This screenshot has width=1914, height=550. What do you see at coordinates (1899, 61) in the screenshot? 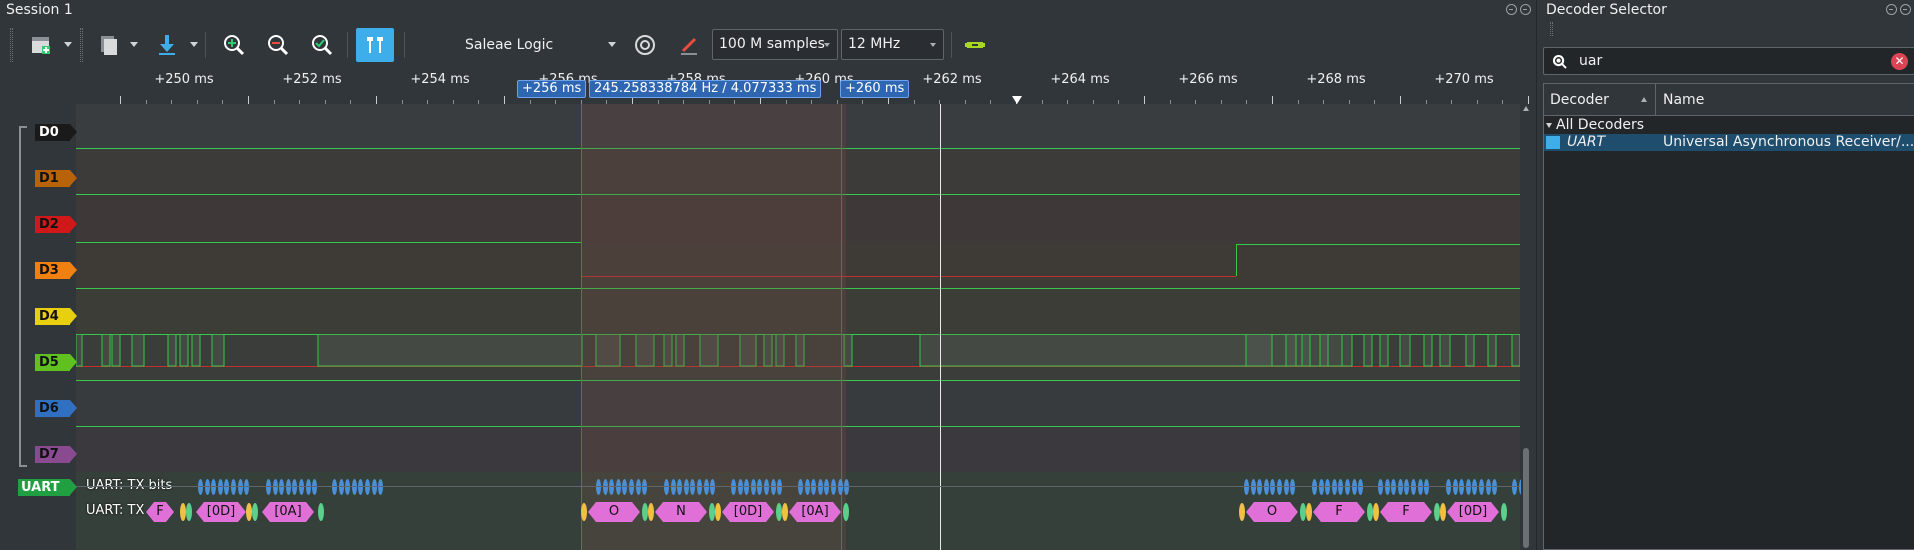
I see `clear-search-icon: ✕` at bounding box center [1899, 61].